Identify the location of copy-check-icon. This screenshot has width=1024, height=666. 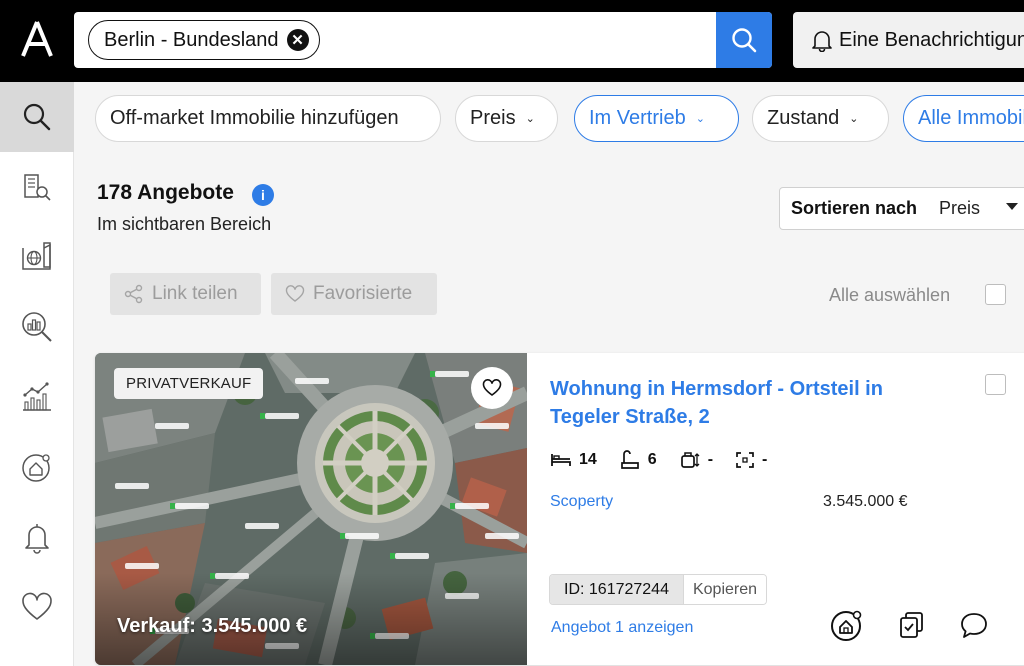
(911, 625).